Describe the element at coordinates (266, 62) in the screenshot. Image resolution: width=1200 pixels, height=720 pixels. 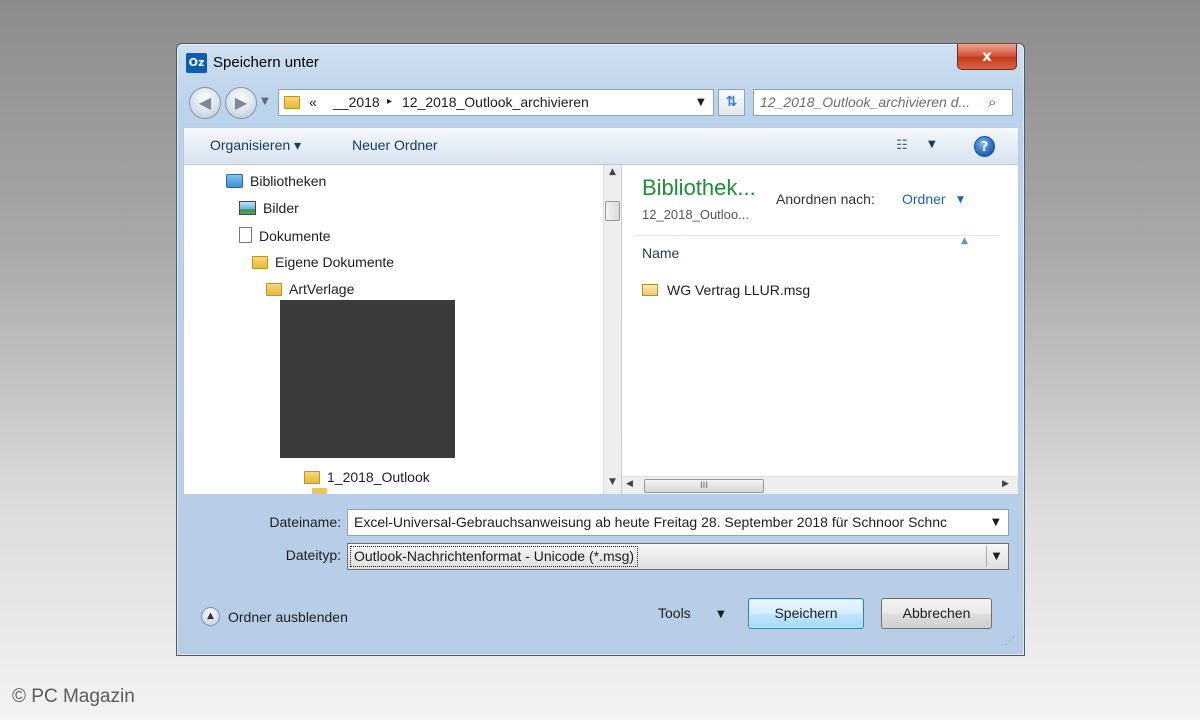
I see `window-title: Speichern unter` at that location.